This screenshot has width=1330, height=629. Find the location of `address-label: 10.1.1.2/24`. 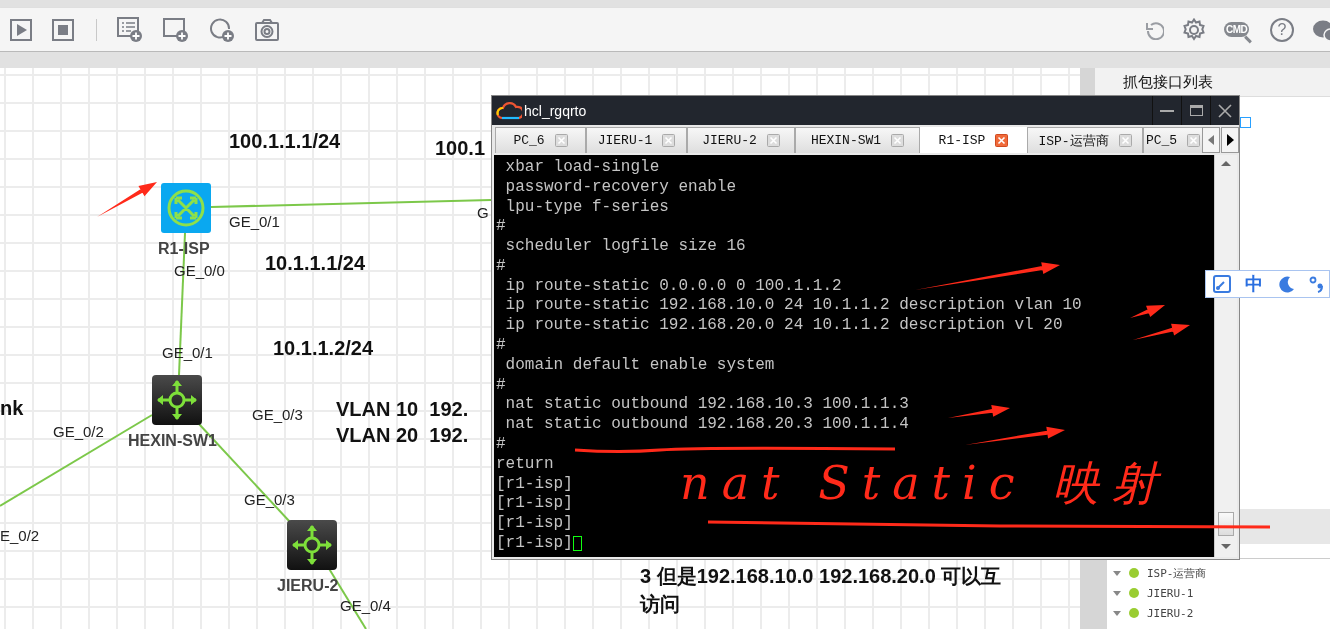

address-label: 10.1.1.2/24 is located at coordinates (323, 348).